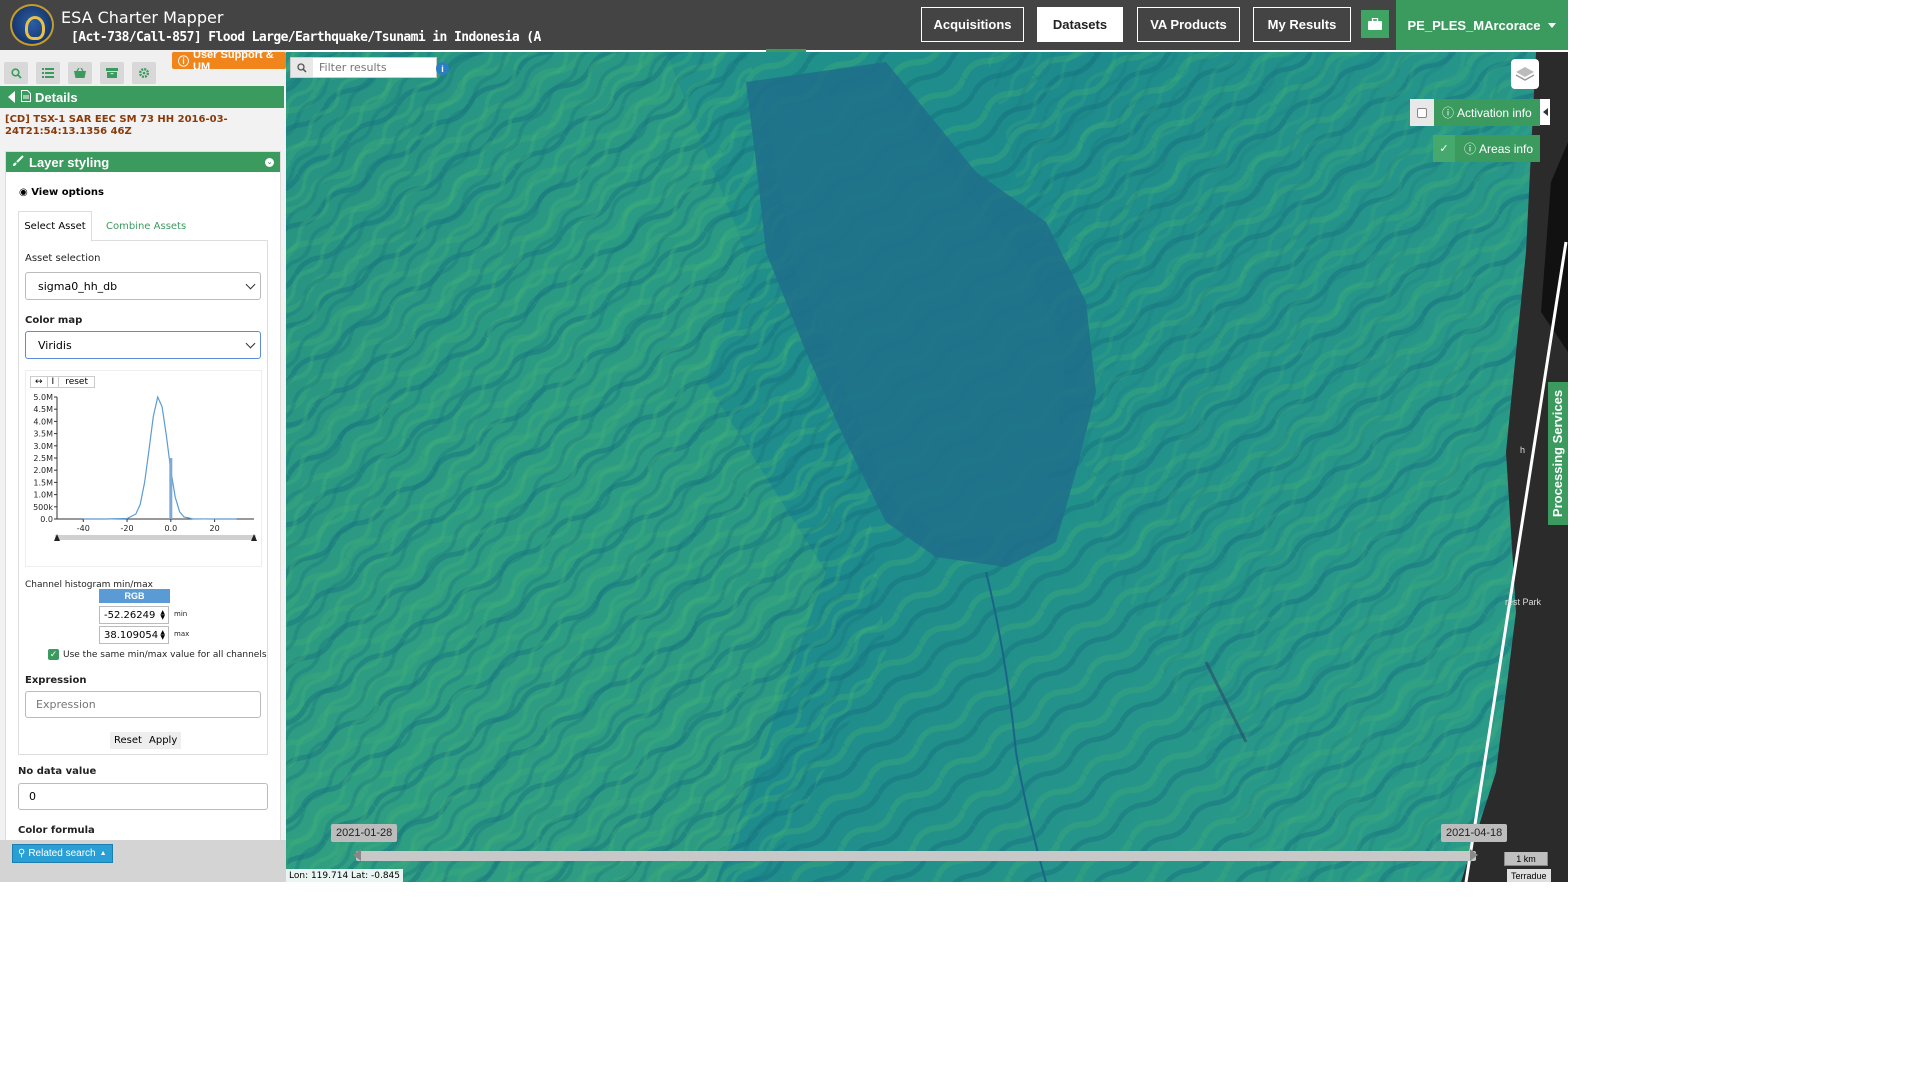 The height and width of the screenshot is (1080, 1920). I want to click on basemap-label-2: h, so click(1523, 450).